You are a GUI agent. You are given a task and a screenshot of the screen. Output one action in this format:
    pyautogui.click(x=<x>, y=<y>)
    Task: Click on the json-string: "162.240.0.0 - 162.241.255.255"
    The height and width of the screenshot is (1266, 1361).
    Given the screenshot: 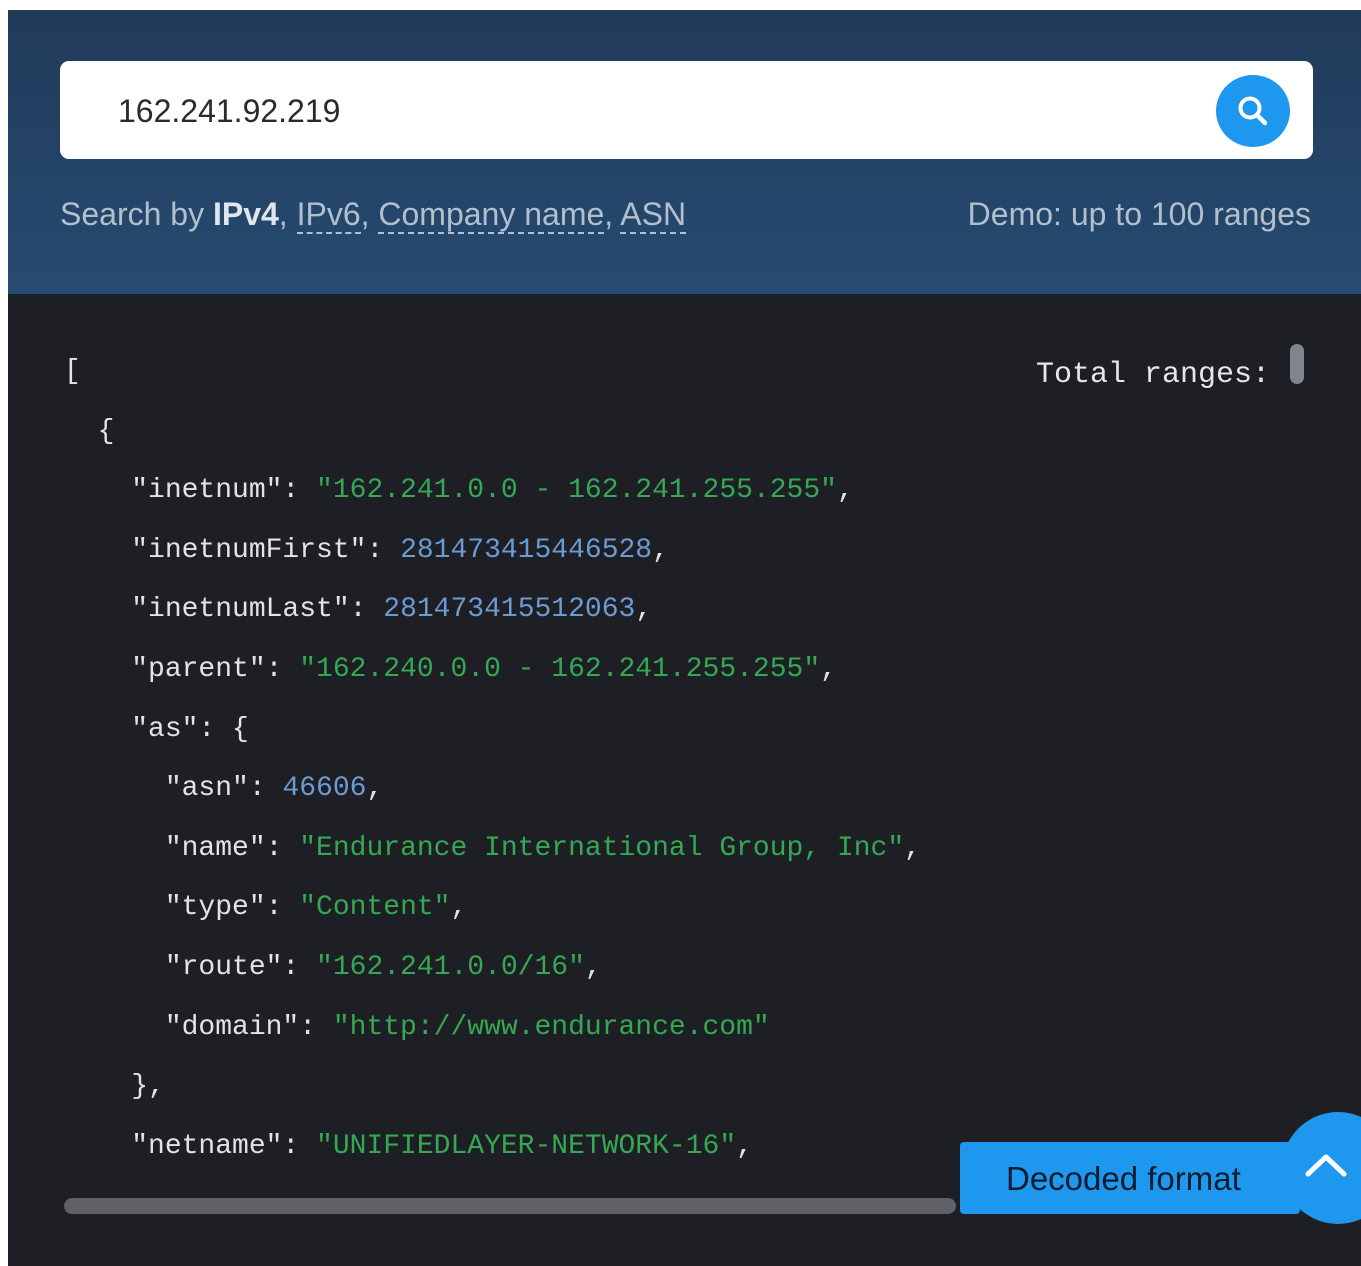 What is the action you would take?
    pyautogui.click(x=560, y=669)
    